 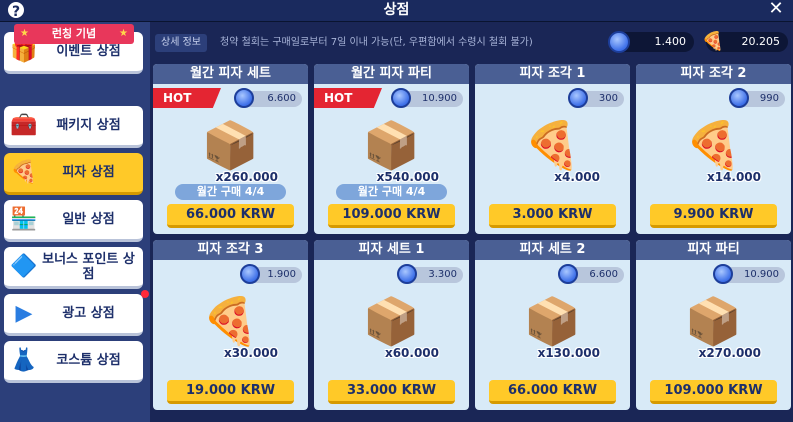 What do you see at coordinates (552, 250) in the screenshot?
I see `product-name: 피자 세트 2` at bounding box center [552, 250].